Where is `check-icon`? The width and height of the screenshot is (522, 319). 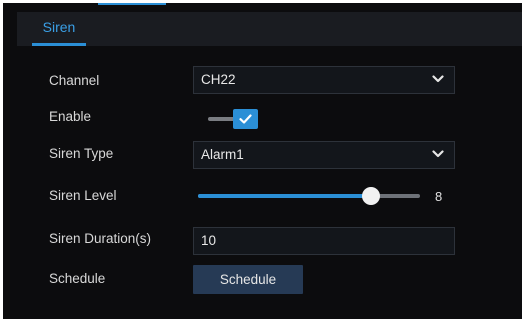 check-icon is located at coordinates (245, 119).